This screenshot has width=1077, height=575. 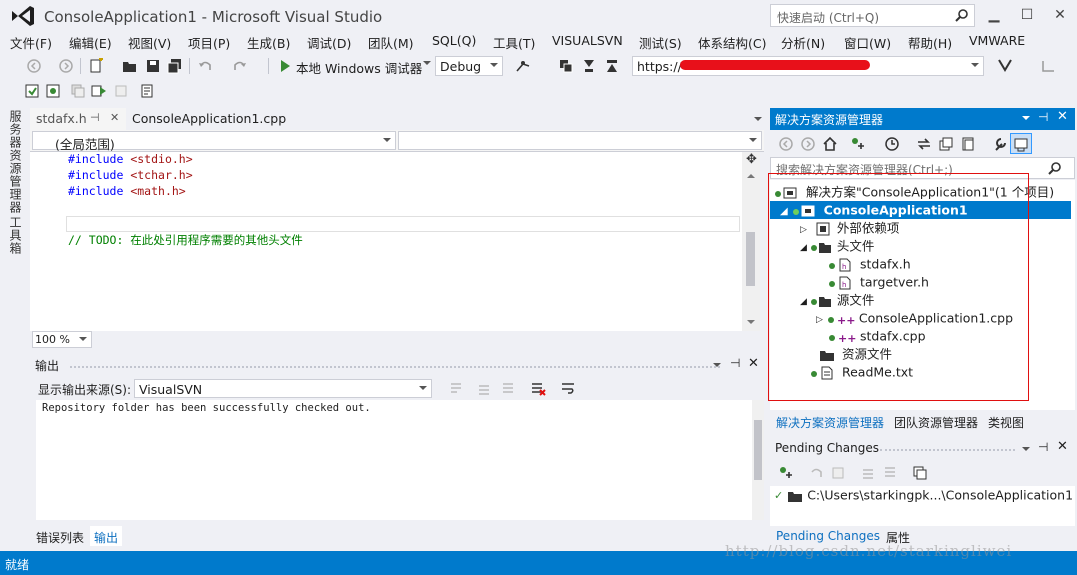 I want to click on menu-sql: SQL(Q), so click(x=454, y=40).